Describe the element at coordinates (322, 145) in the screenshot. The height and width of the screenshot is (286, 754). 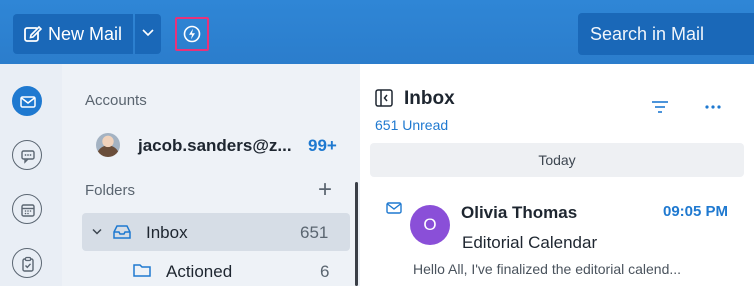
I see `account-unread-count: 99+` at that location.